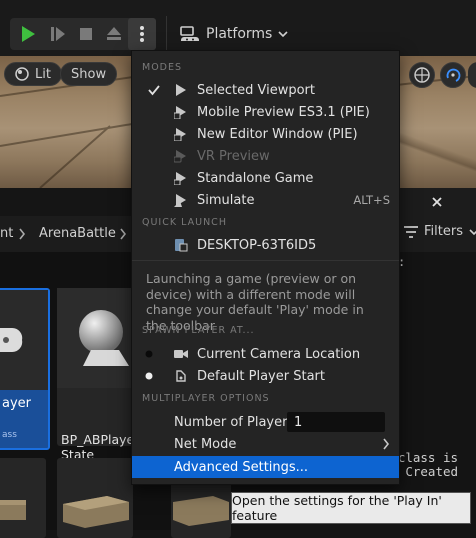 The width and height of the screenshot is (476, 538). What do you see at coordinates (233, 156) in the screenshot?
I see `menu-item-label: VR Preview` at bounding box center [233, 156].